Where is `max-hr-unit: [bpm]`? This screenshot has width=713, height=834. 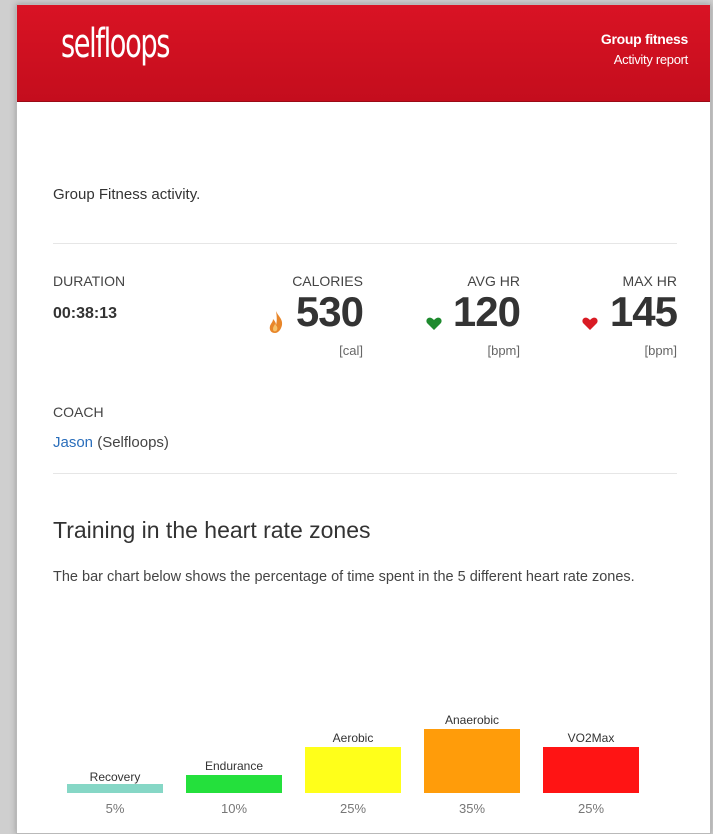 max-hr-unit: [bpm] is located at coordinates (660, 350).